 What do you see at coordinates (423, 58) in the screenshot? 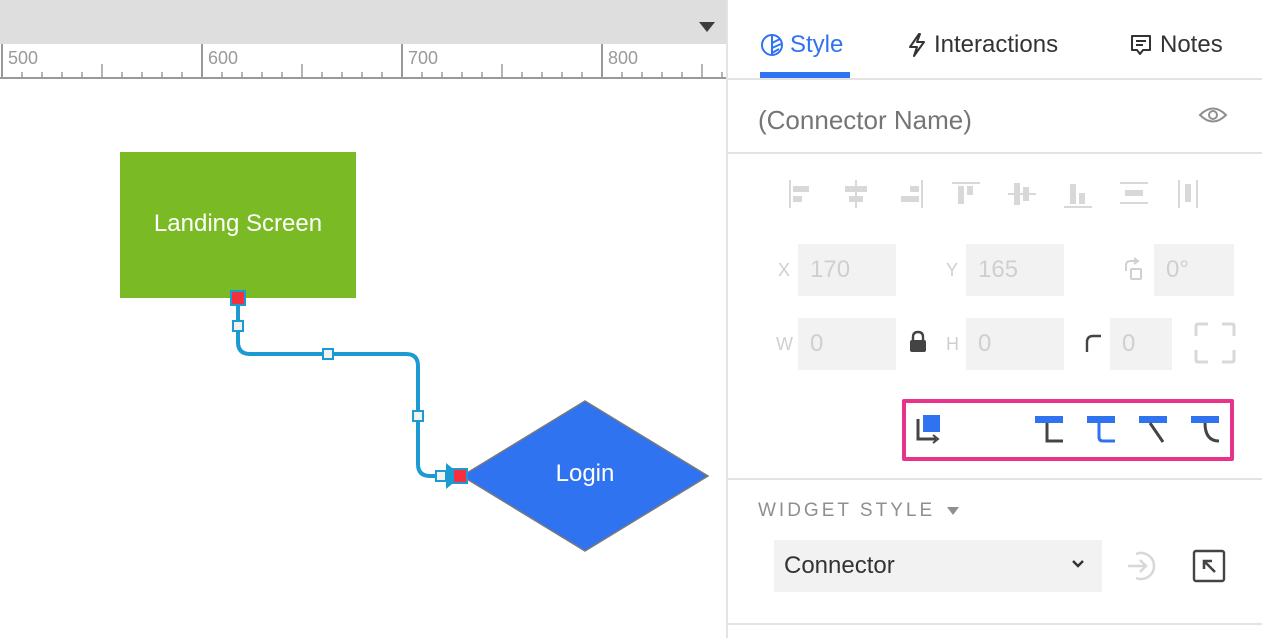
I see `ruler-label: 700` at bounding box center [423, 58].